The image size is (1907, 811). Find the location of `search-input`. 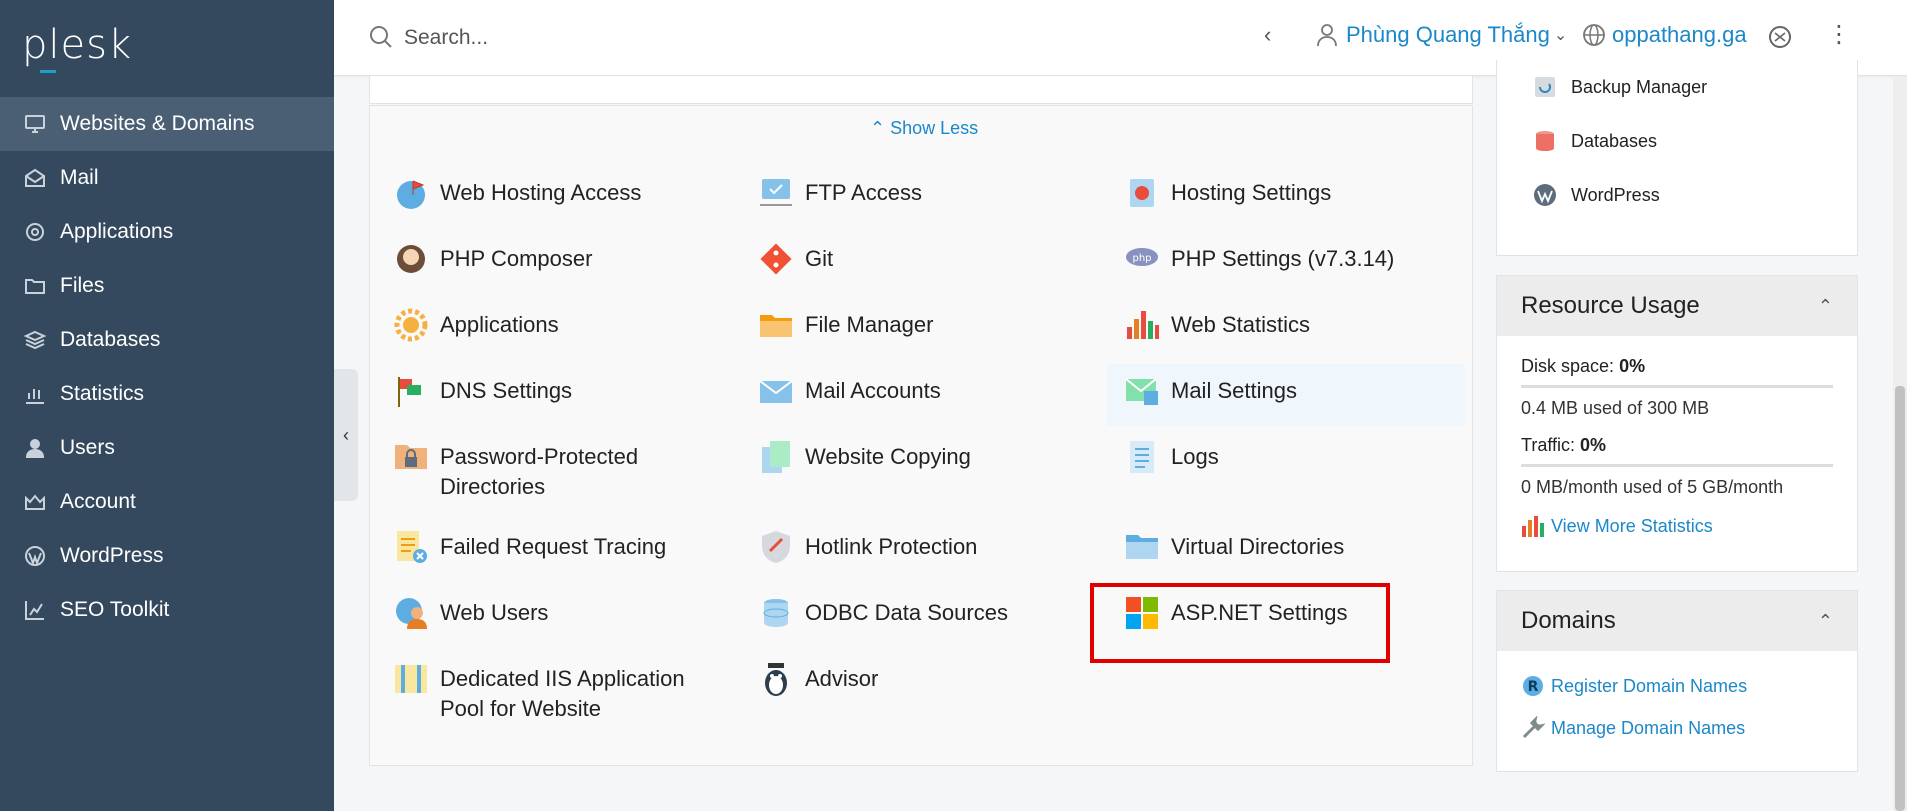

search-input is located at coordinates (704, 38).